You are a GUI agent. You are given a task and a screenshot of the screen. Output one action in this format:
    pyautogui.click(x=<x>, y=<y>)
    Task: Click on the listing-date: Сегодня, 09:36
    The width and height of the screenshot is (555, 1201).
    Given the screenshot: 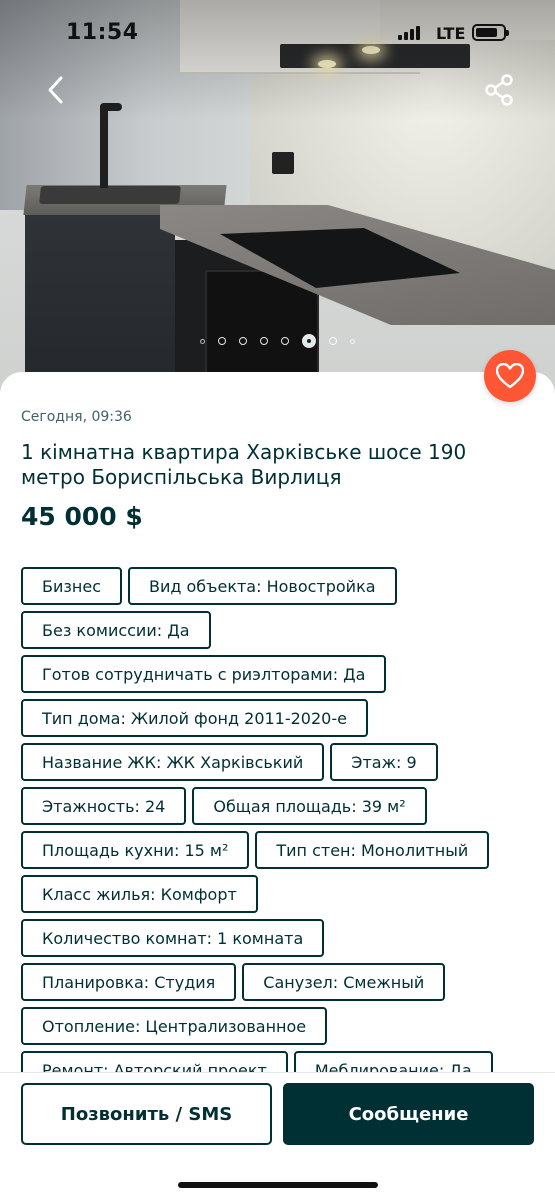 What is the action you would take?
    pyautogui.click(x=76, y=417)
    